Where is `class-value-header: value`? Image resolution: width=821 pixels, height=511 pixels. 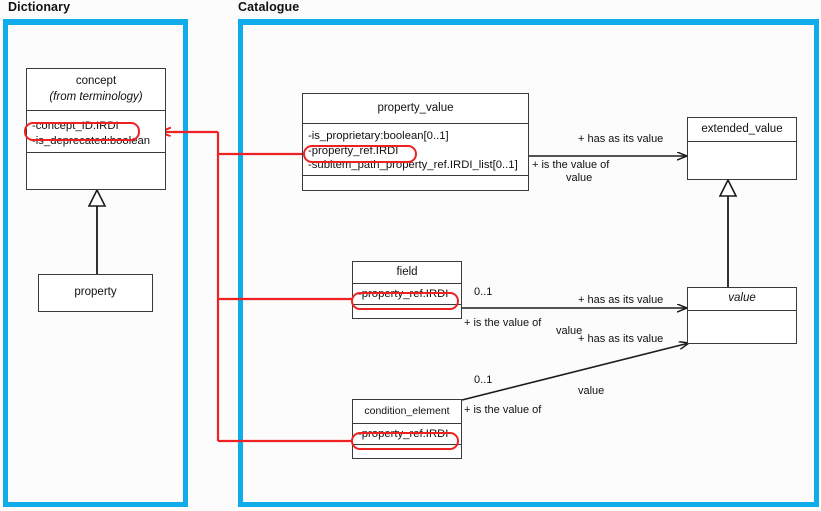 class-value-header: value is located at coordinates (742, 299).